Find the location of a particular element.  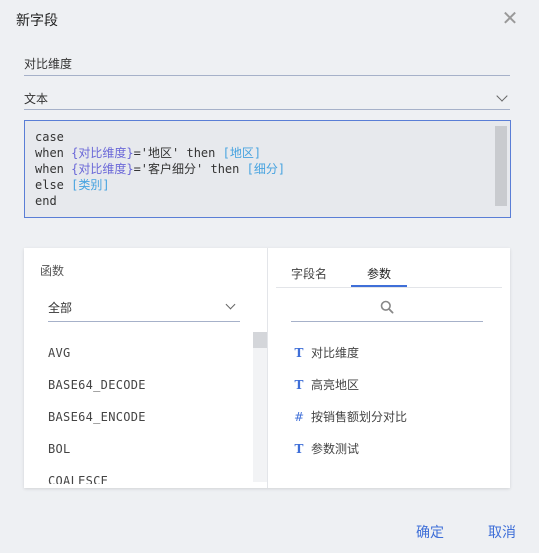

parameter-label: 按销售额划分对比 is located at coordinates (359, 417).